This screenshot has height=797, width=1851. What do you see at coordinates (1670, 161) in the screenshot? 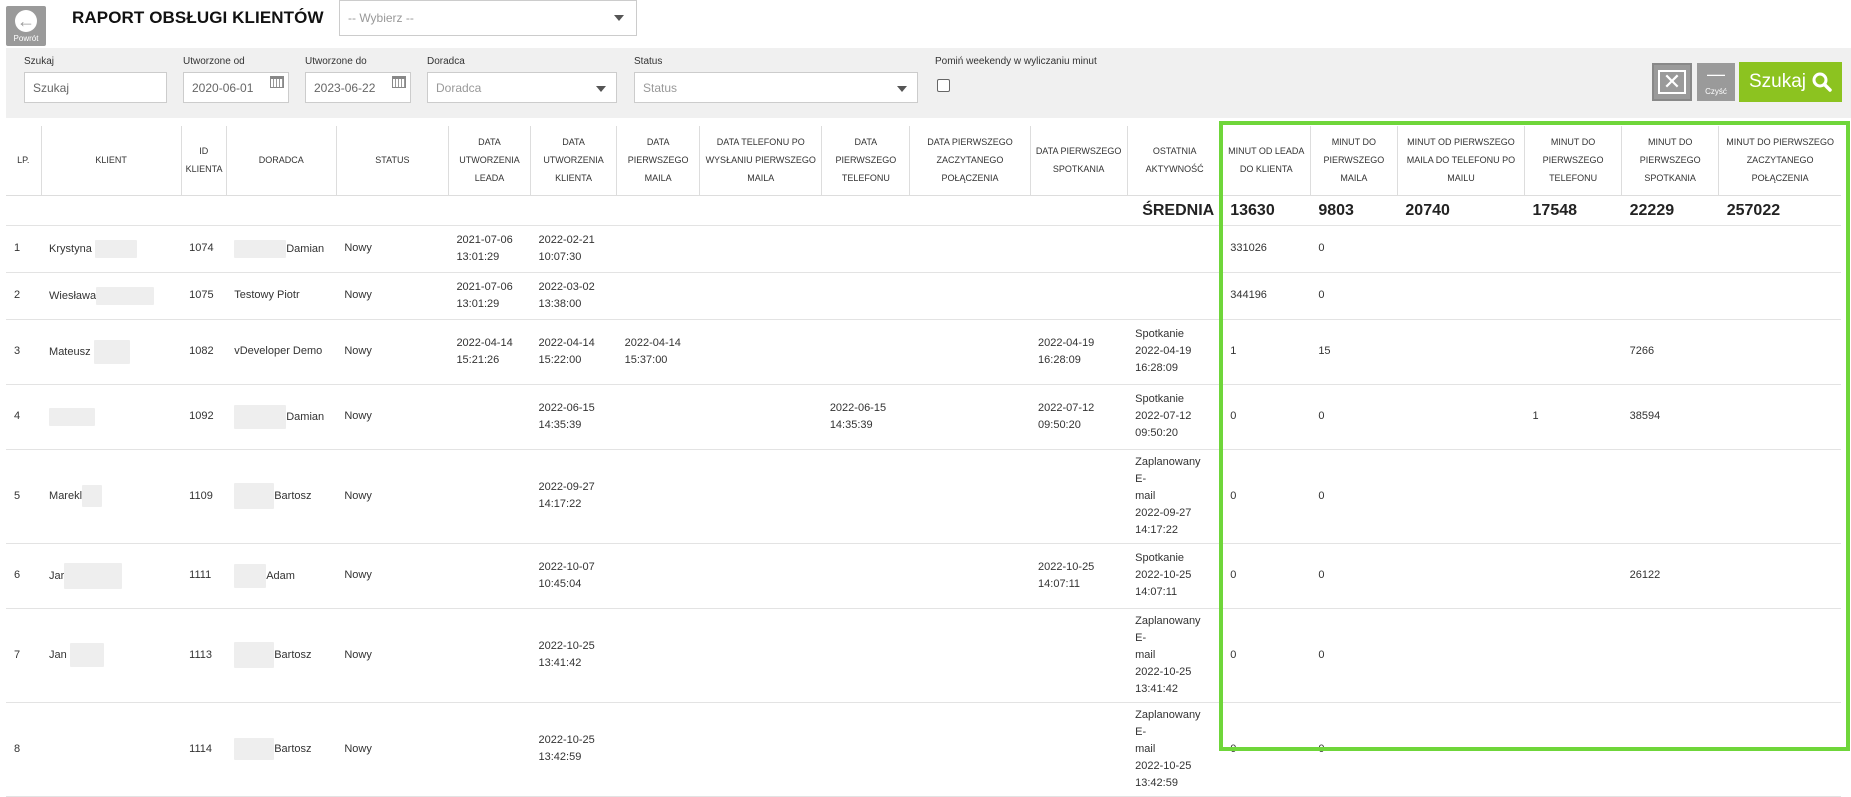
I see `col-min-first-meeting: MINUT DO PIERWSZEGO SPOTKANIA` at bounding box center [1670, 161].